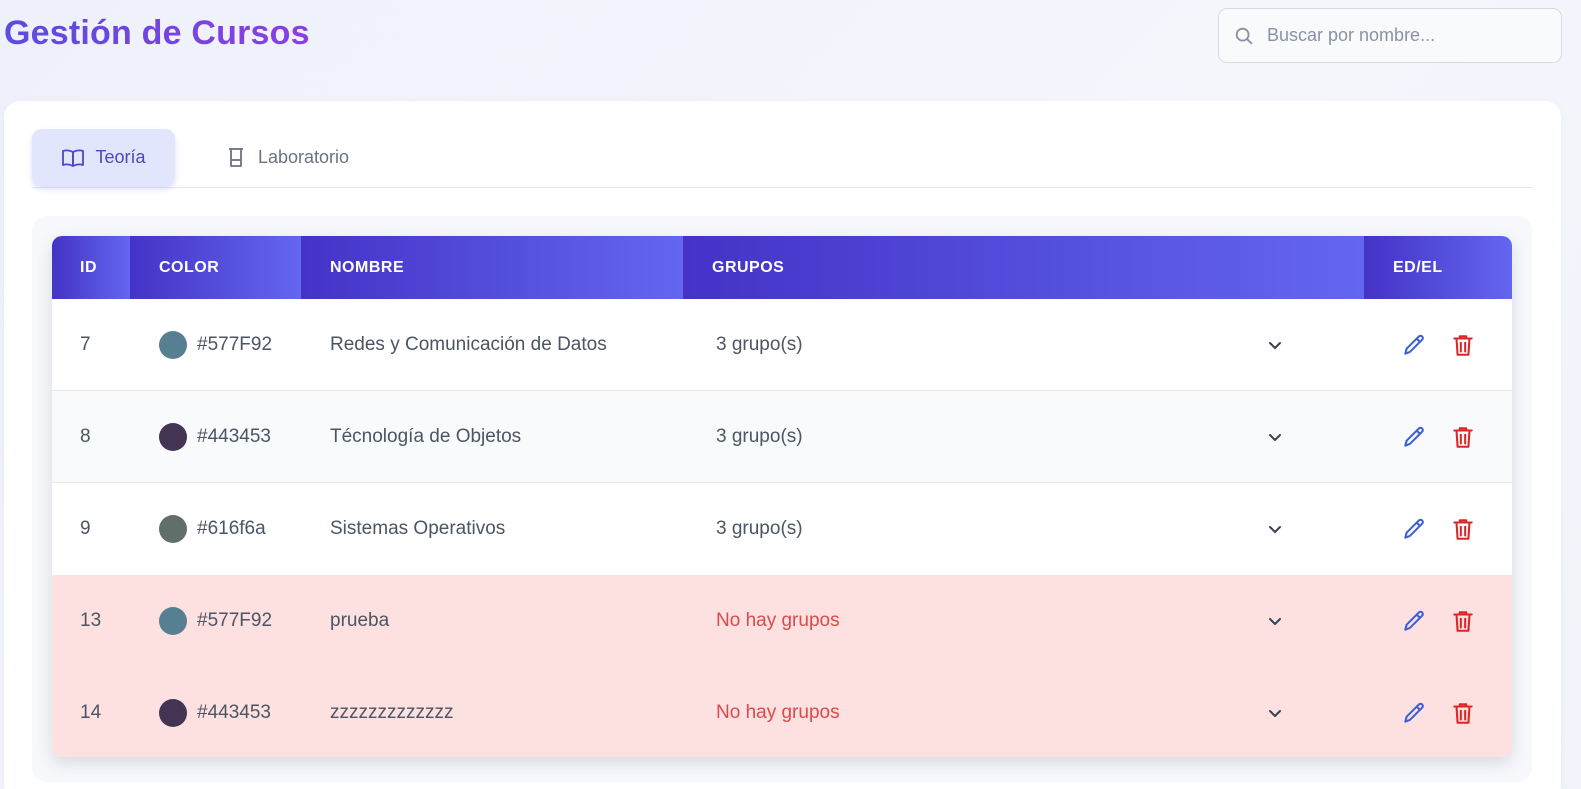 This screenshot has height=789, width=1581. Describe the element at coordinates (157, 33) in the screenshot. I see `page-title: Gestión de Cursos` at that location.